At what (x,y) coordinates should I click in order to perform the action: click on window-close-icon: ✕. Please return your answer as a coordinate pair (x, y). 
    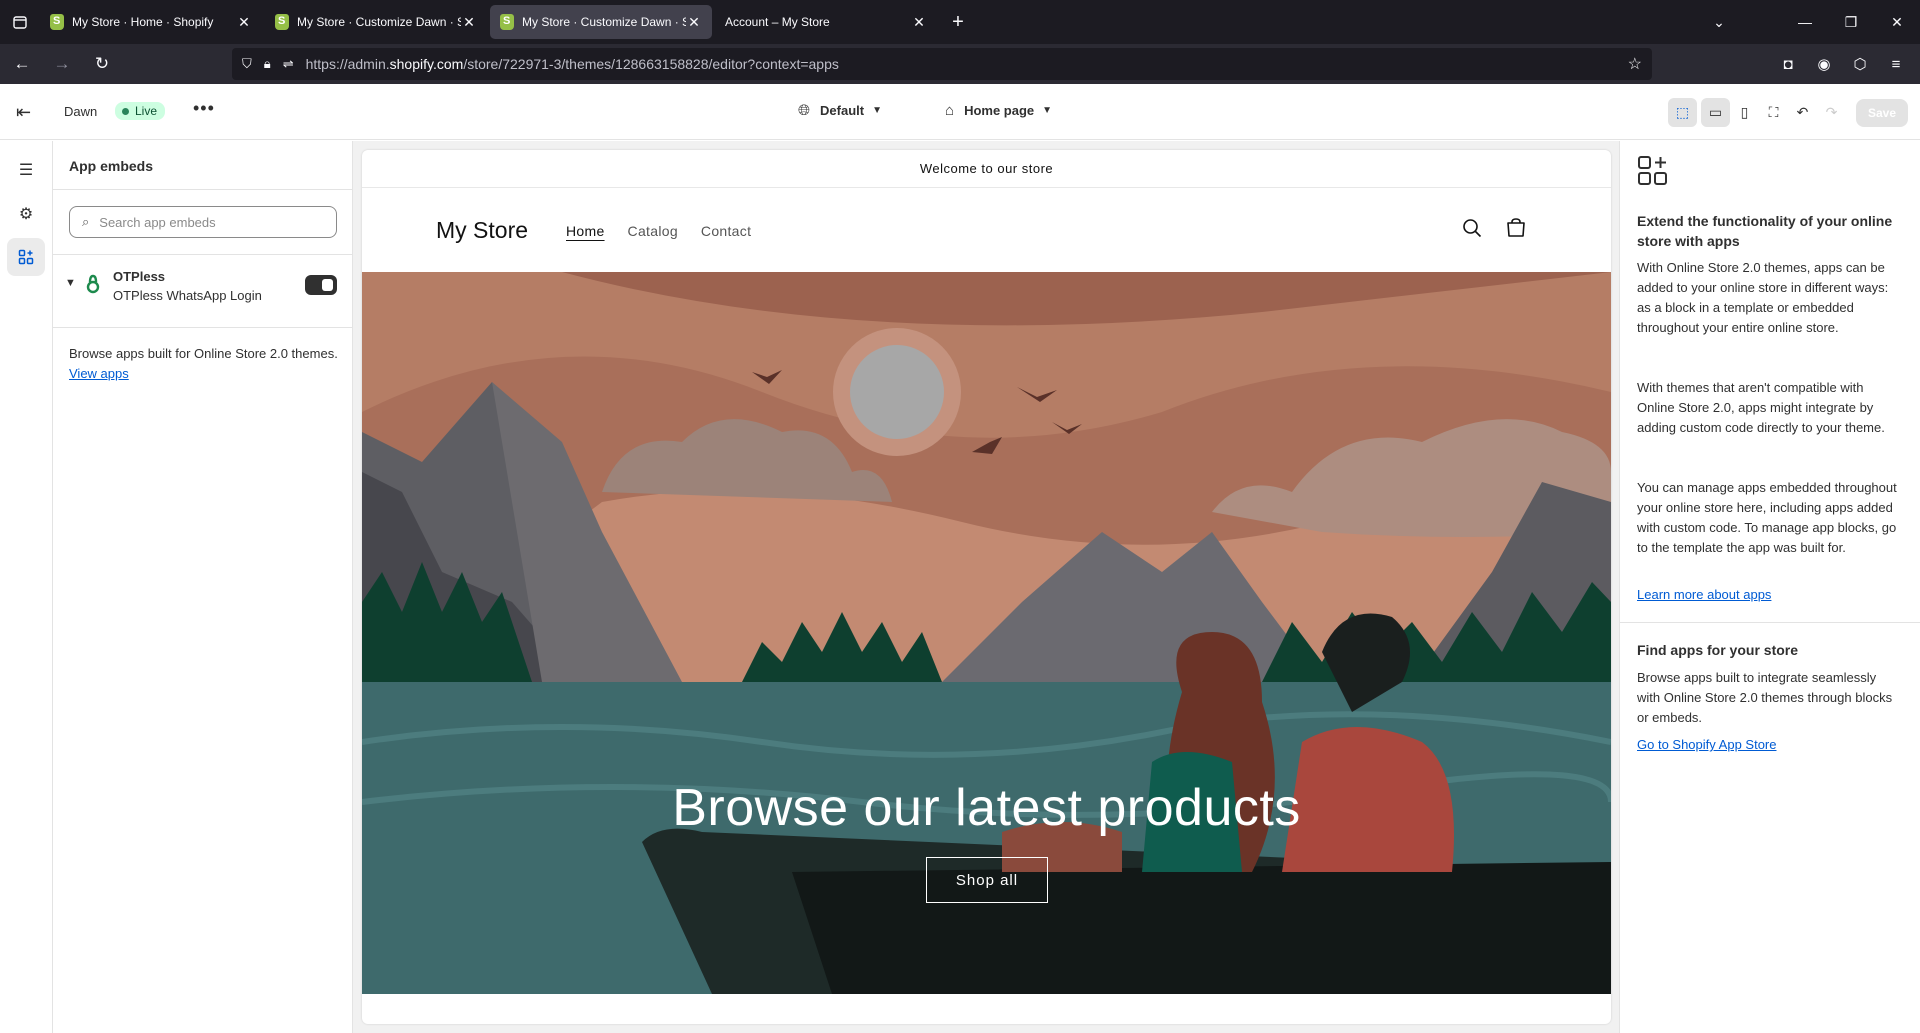
    Looking at the image, I should click on (1897, 22).